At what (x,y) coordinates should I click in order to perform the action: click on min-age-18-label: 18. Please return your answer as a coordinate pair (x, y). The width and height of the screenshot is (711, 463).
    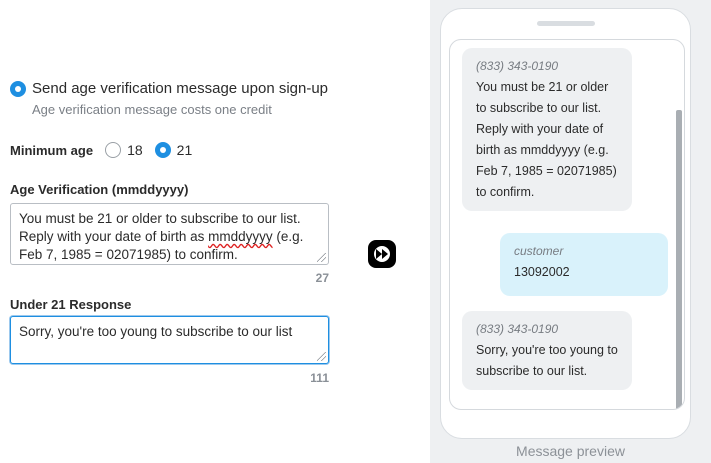
    Looking at the image, I should click on (135, 150).